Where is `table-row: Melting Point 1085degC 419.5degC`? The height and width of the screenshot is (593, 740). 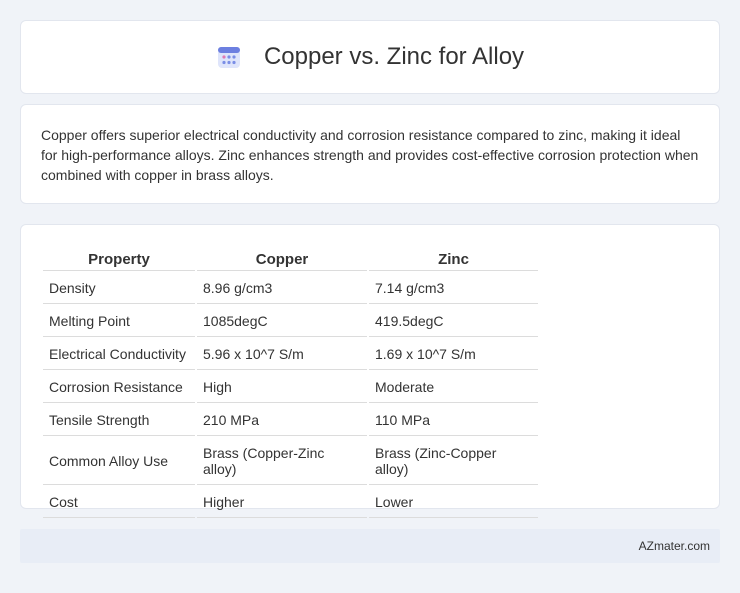 table-row: Melting Point 1085degC 419.5degC is located at coordinates (290, 321).